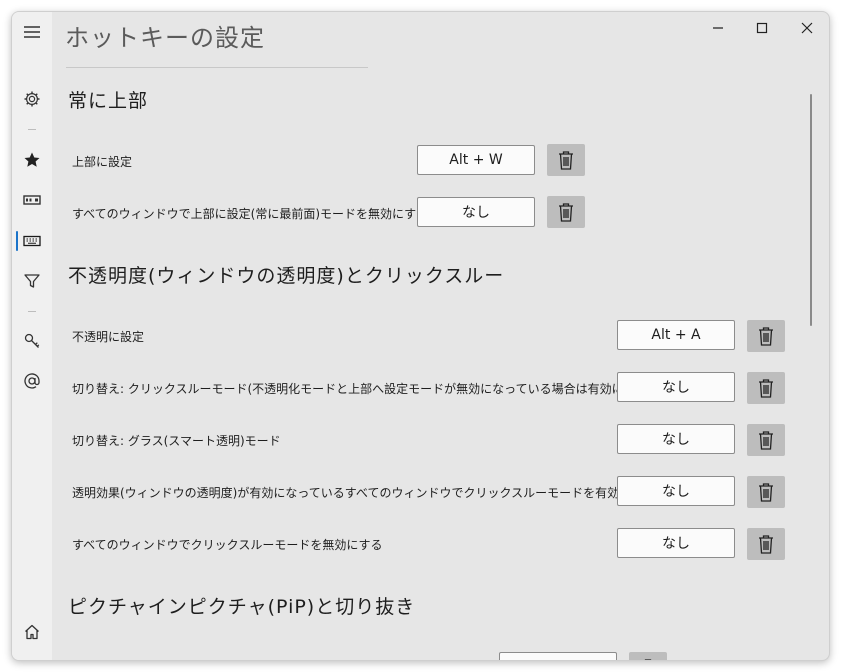 The width and height of the screenshot is (842, 672). I want to click on sidebar, so click(32, 336).